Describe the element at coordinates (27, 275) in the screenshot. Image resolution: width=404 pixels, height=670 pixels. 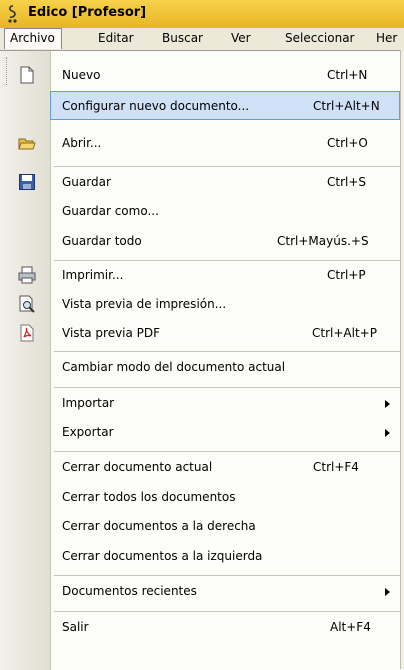
I see `printer-icon` at that location.